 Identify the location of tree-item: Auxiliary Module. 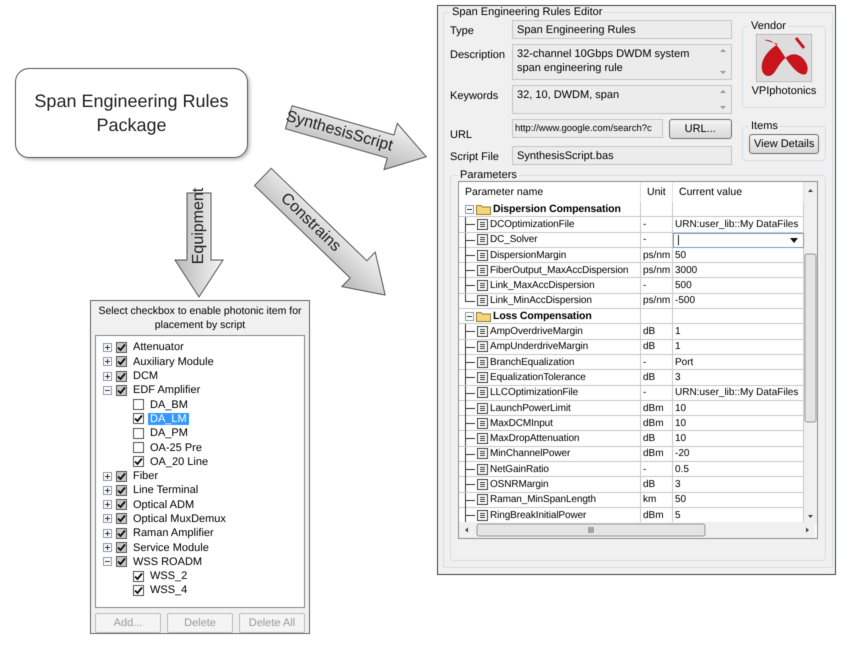
(173, 362).